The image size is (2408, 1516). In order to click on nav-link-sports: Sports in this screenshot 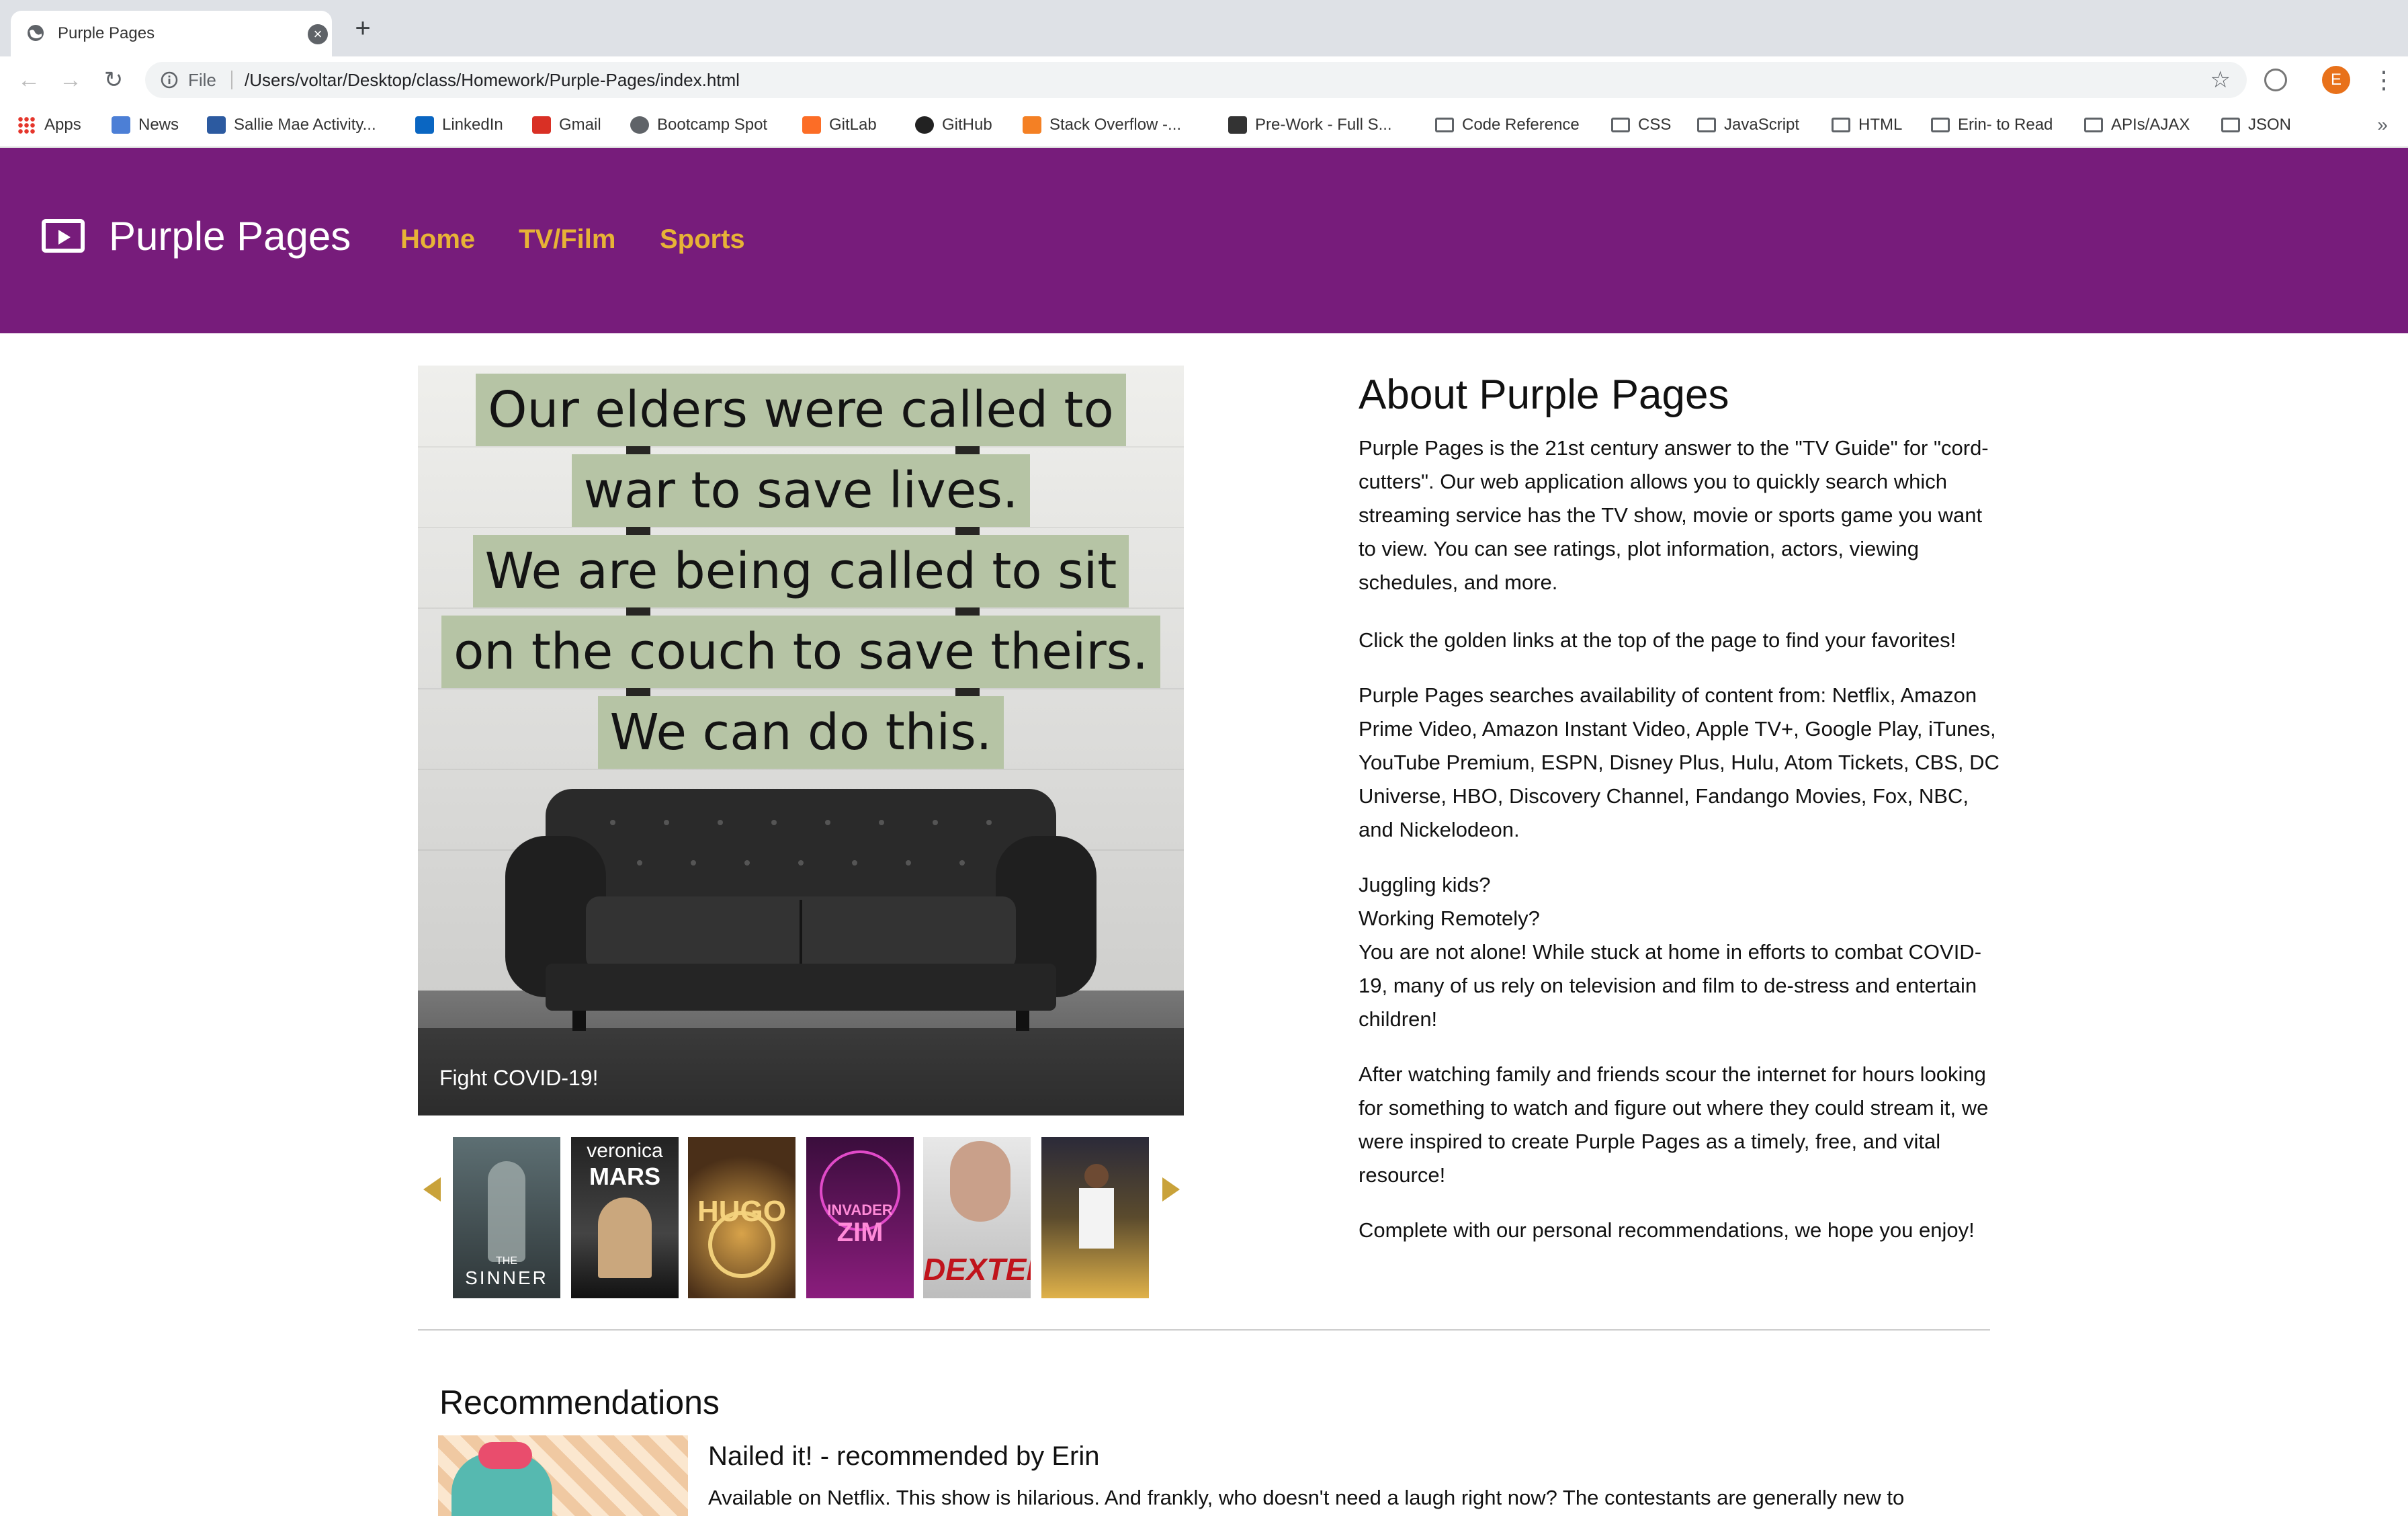, I will do `click(703, 239)`.